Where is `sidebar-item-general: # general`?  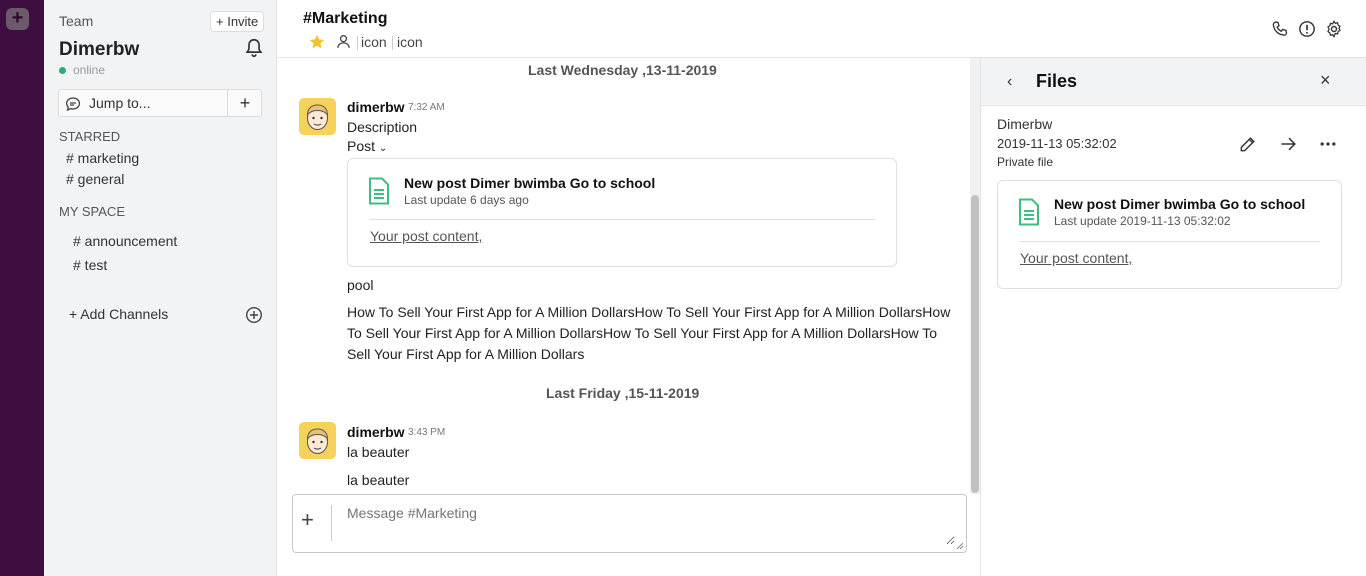 sidebar-item-general: # general is located at coordinates (95, 179).